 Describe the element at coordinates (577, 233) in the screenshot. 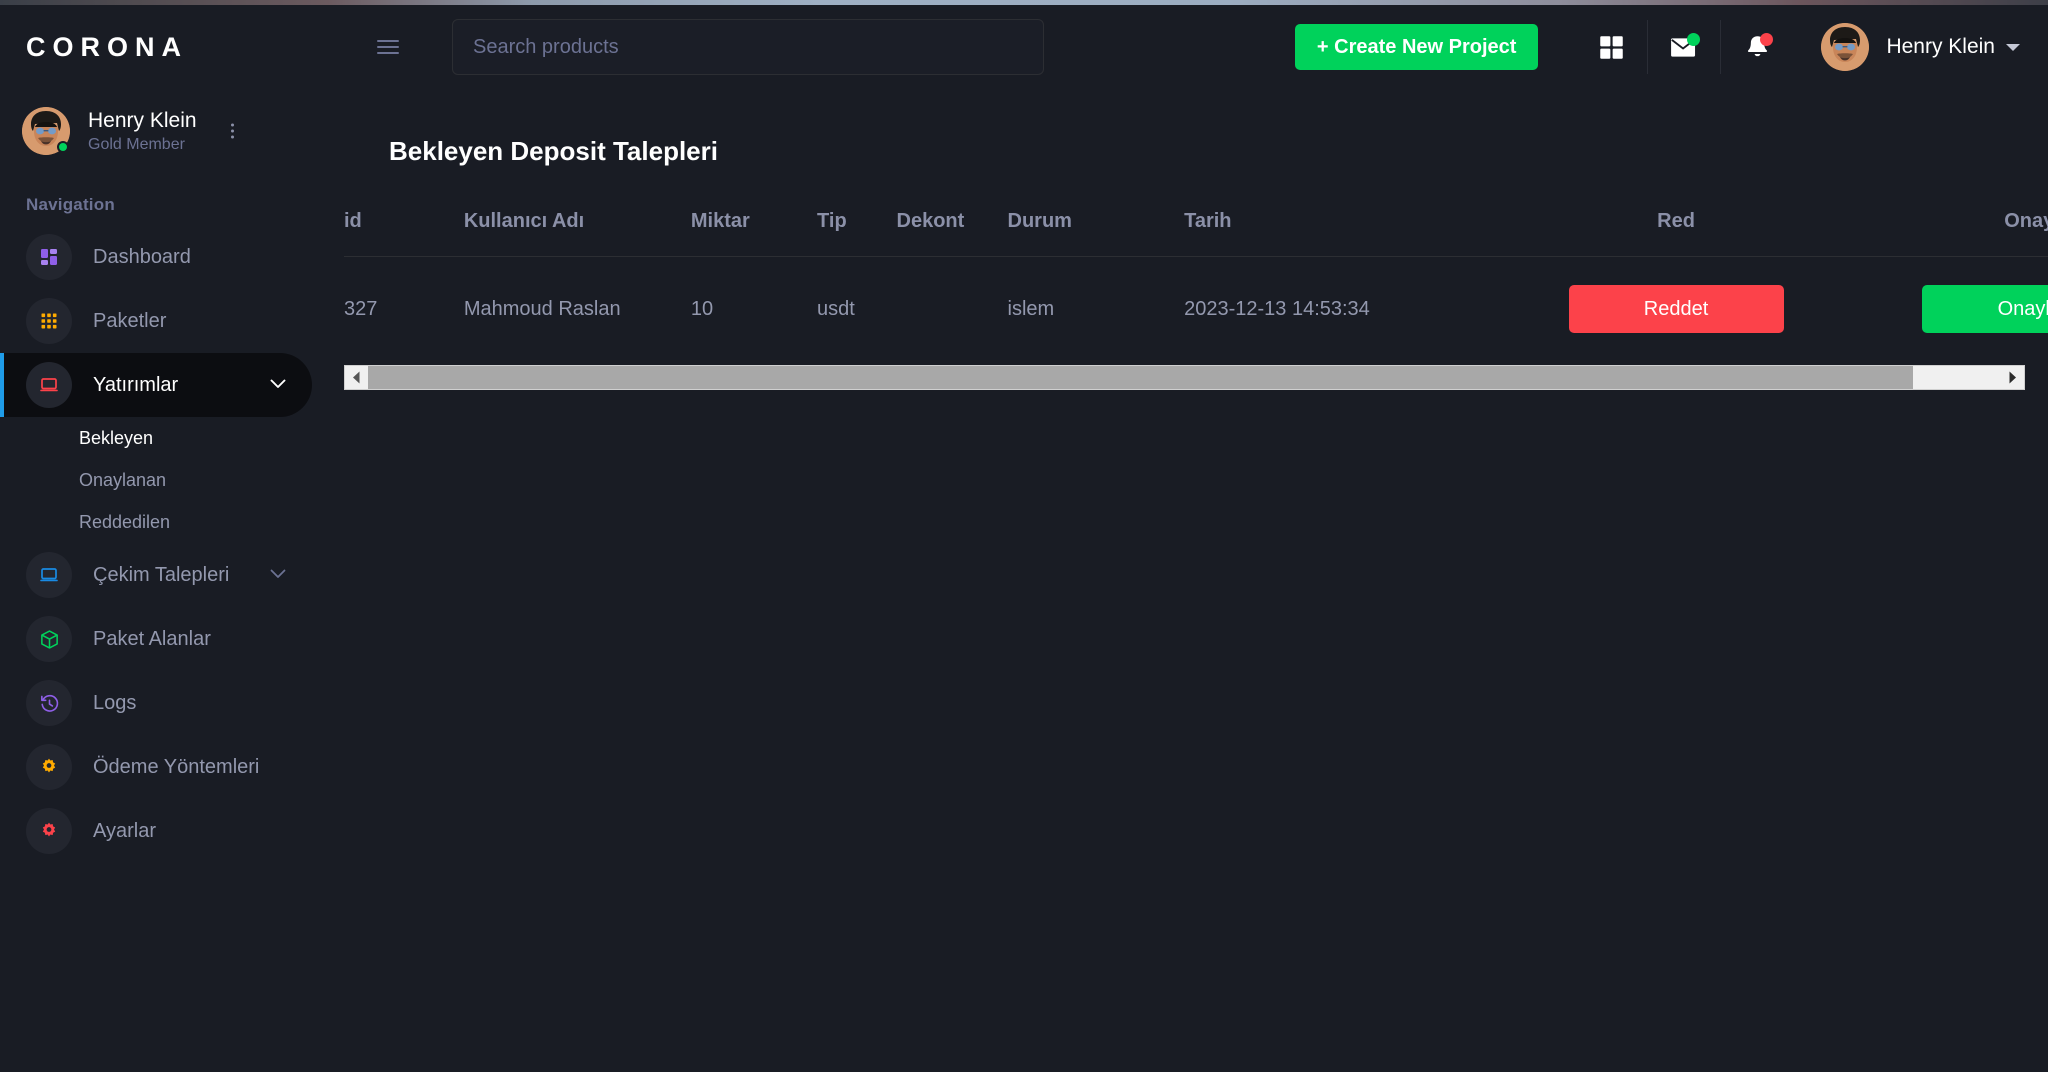

I see `column-header-username: Kullanıcı Adı` at that location.